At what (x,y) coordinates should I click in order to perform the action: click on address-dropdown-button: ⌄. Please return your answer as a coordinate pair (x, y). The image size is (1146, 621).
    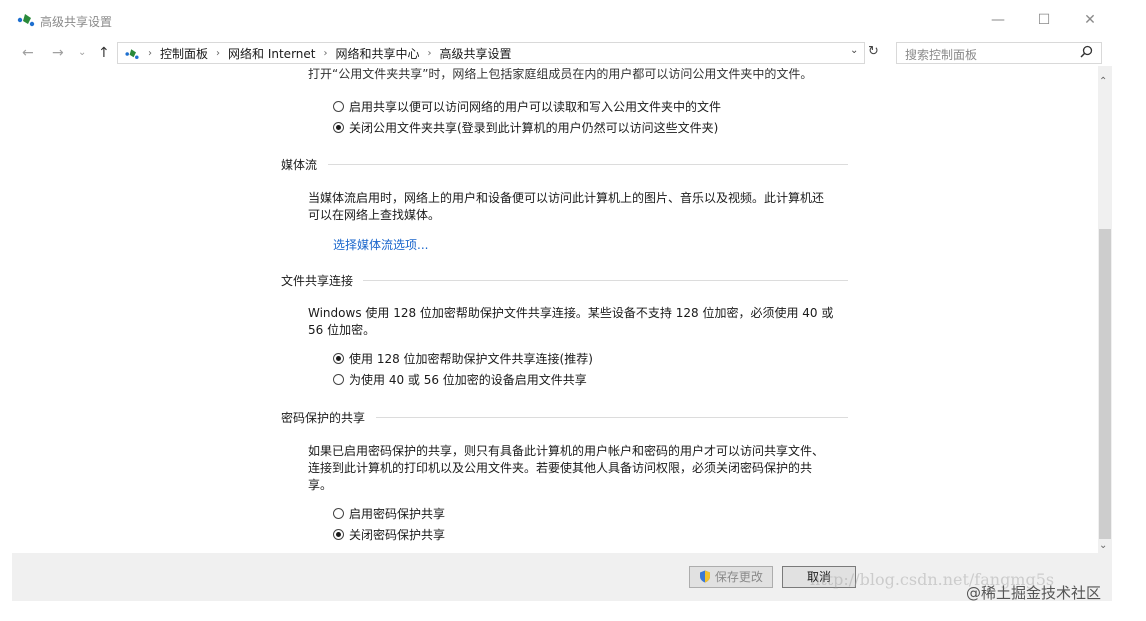
    Looking at the image, I should click on (854, 50).